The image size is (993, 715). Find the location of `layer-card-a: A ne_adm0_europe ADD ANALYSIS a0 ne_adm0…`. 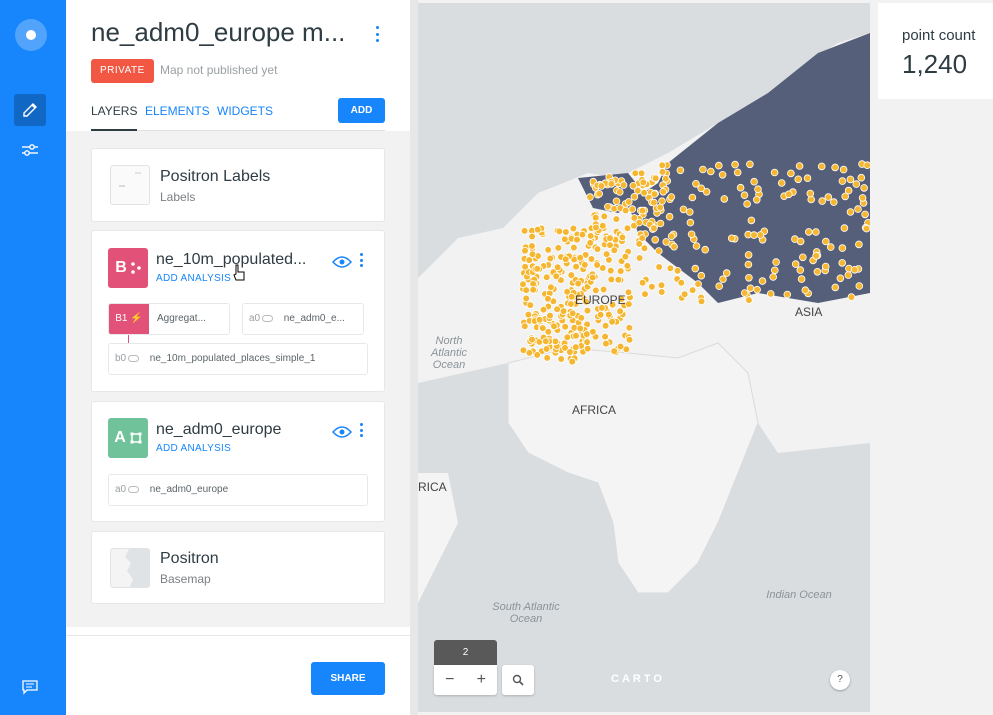

layer-card-a: A ne_adm0_europe ADD ANALYSIS a0 ne_adm0… is located at coordinates (238, 461).